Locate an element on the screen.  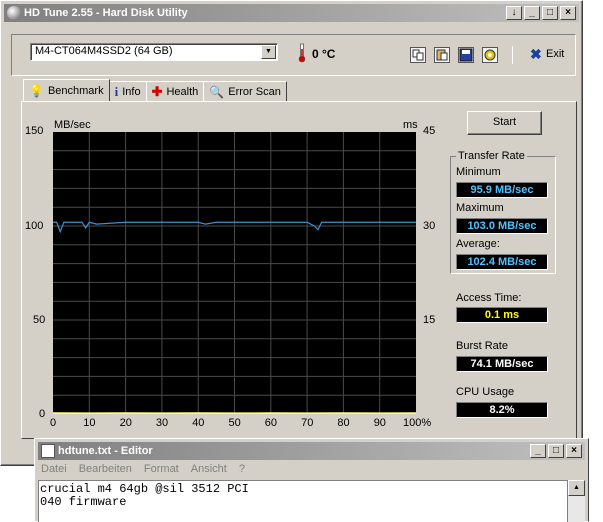
average-value: 102.4 MB/sec is located at coordinates (502, 262).